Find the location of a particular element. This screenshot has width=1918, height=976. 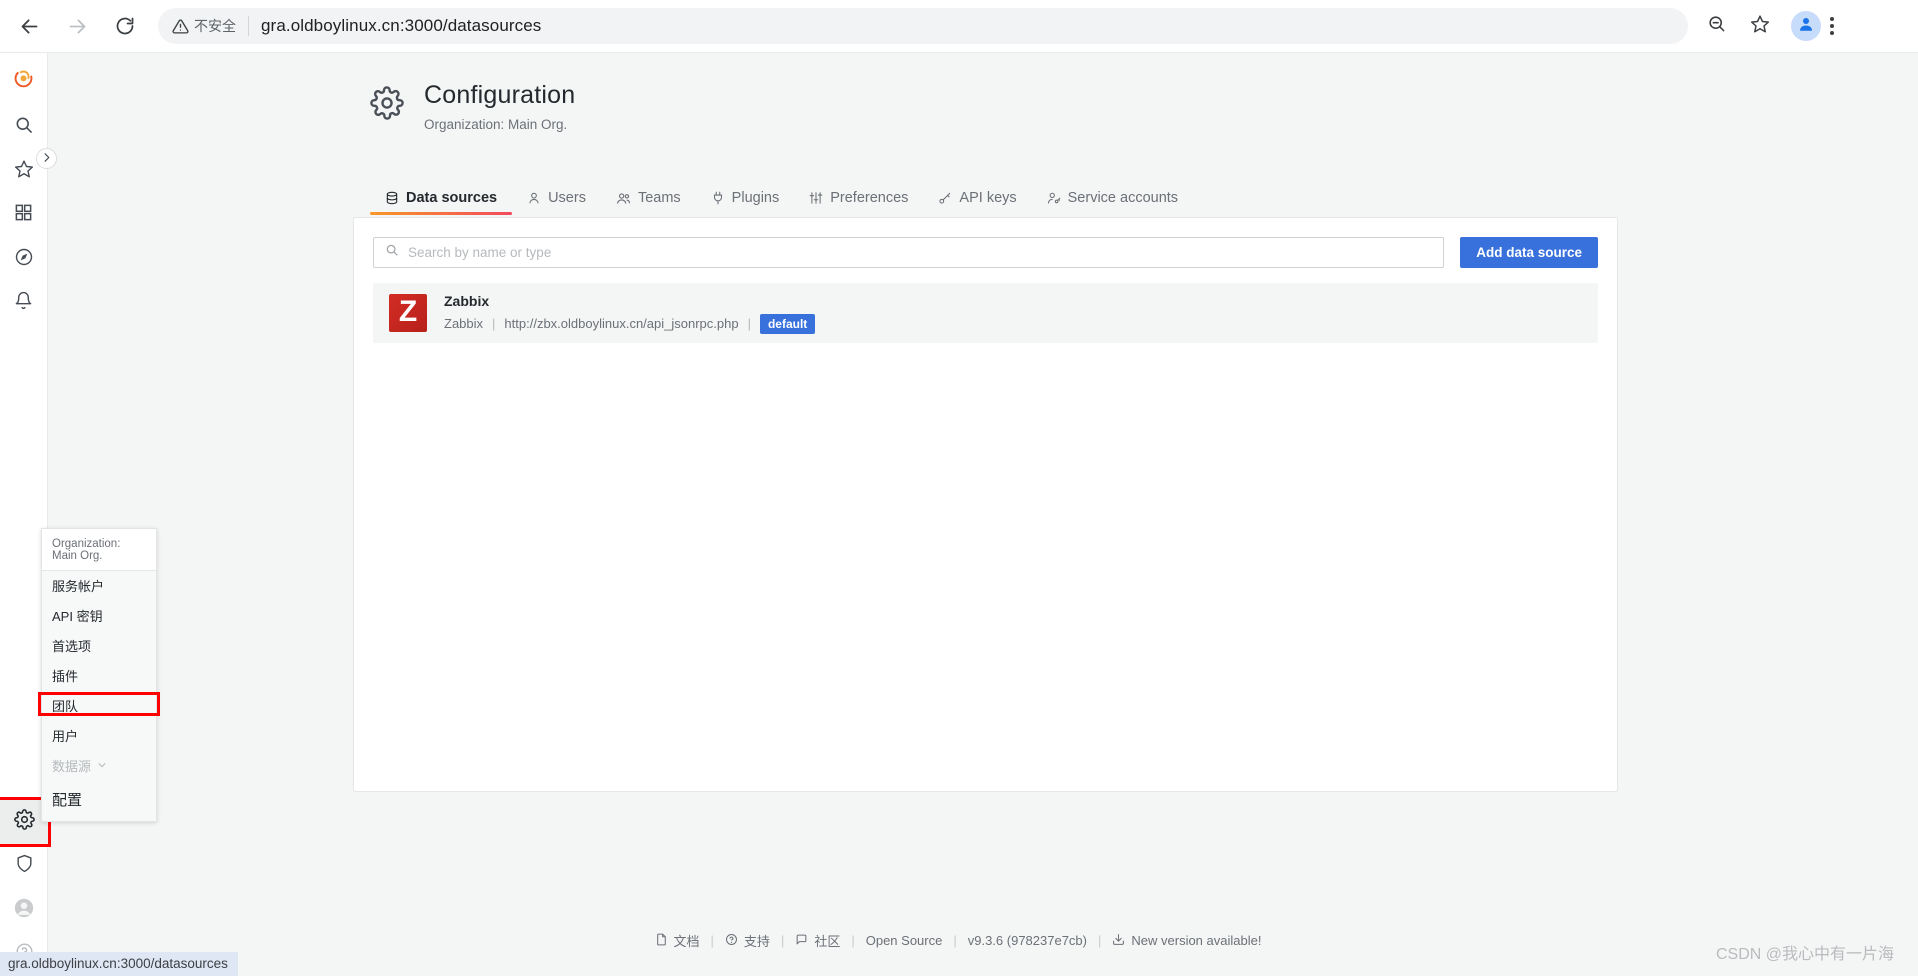

reload-icon is located at coordinates (125, 26).